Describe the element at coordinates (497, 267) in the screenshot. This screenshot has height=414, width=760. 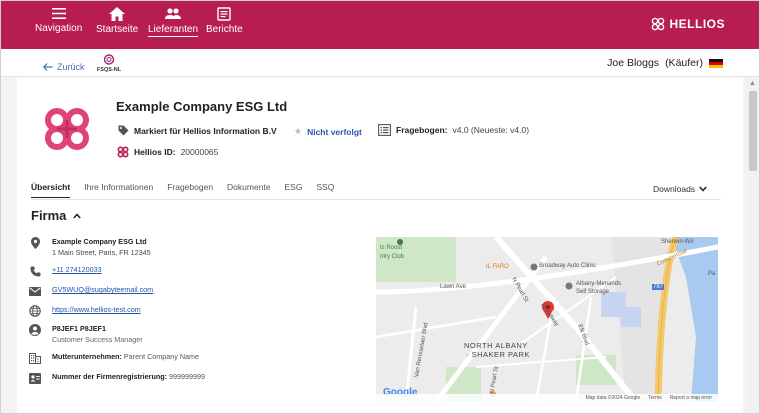
I see `map-label-ilfaro: IL FARO` at that location.